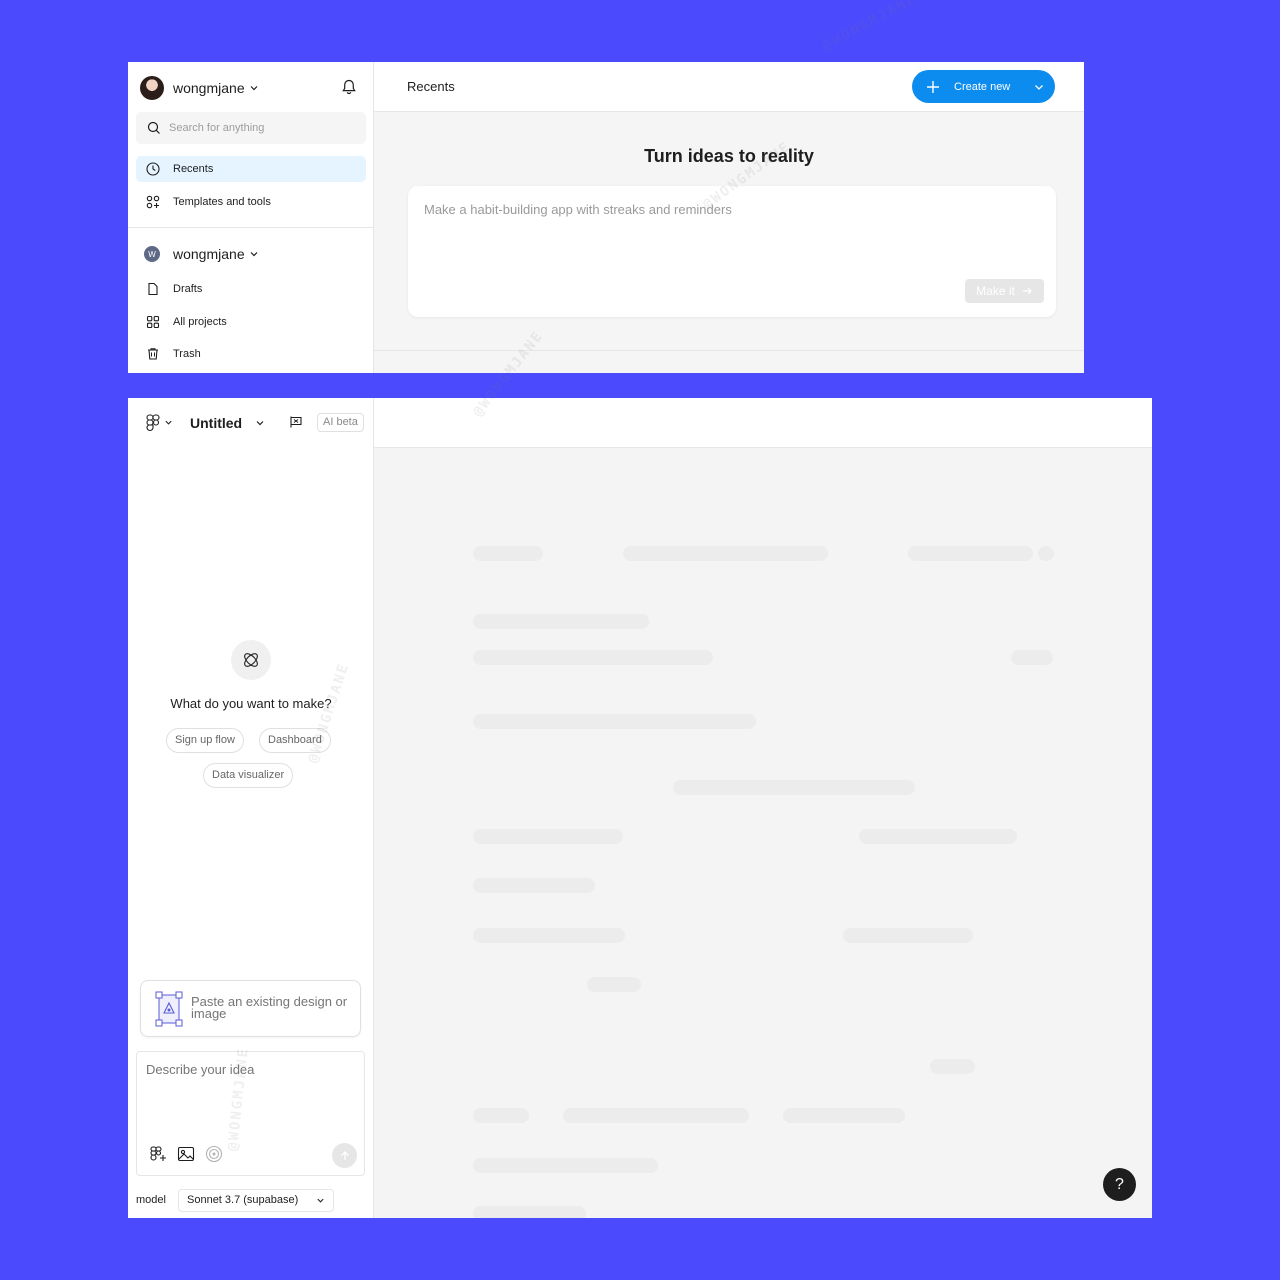 Image resolution: width=1280 pixels, height=1280 pixels. I want to click on document-title: Untitled, so click(216, 423).